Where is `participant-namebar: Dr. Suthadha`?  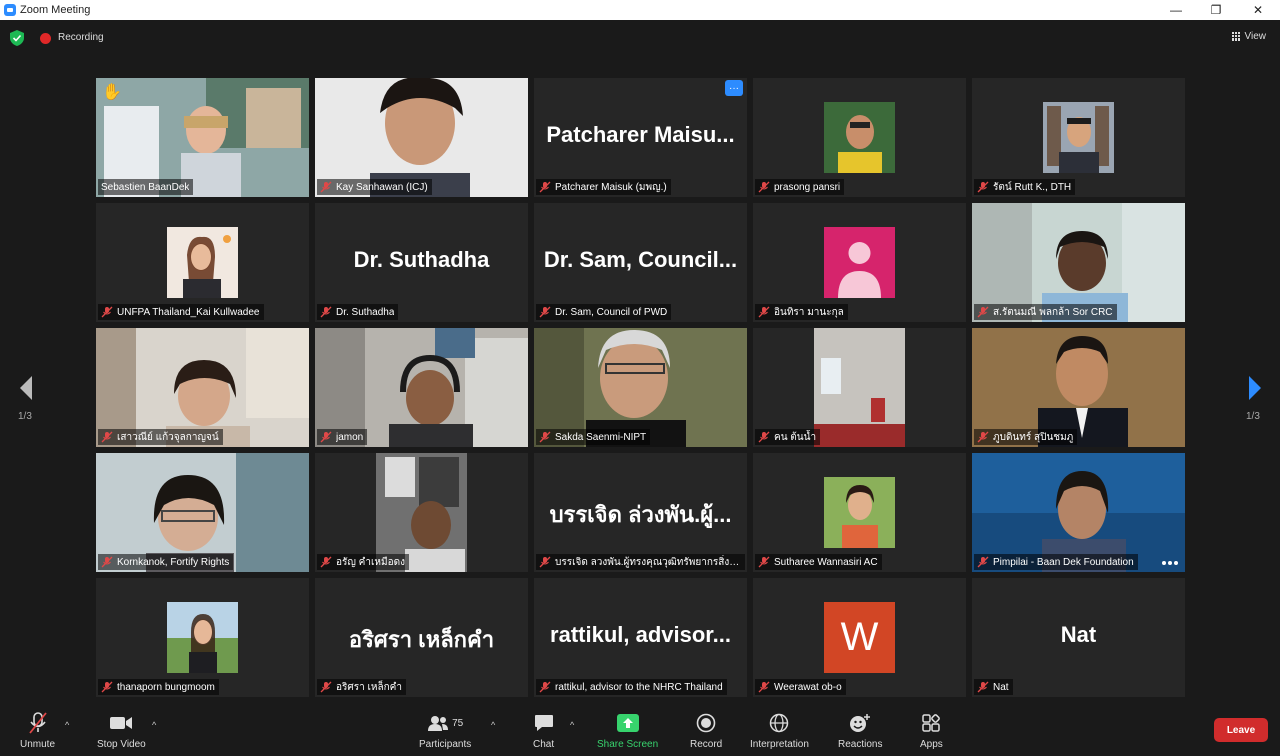
participant-namebar: Dr. Suthadha is located at coordinates (358, 312).